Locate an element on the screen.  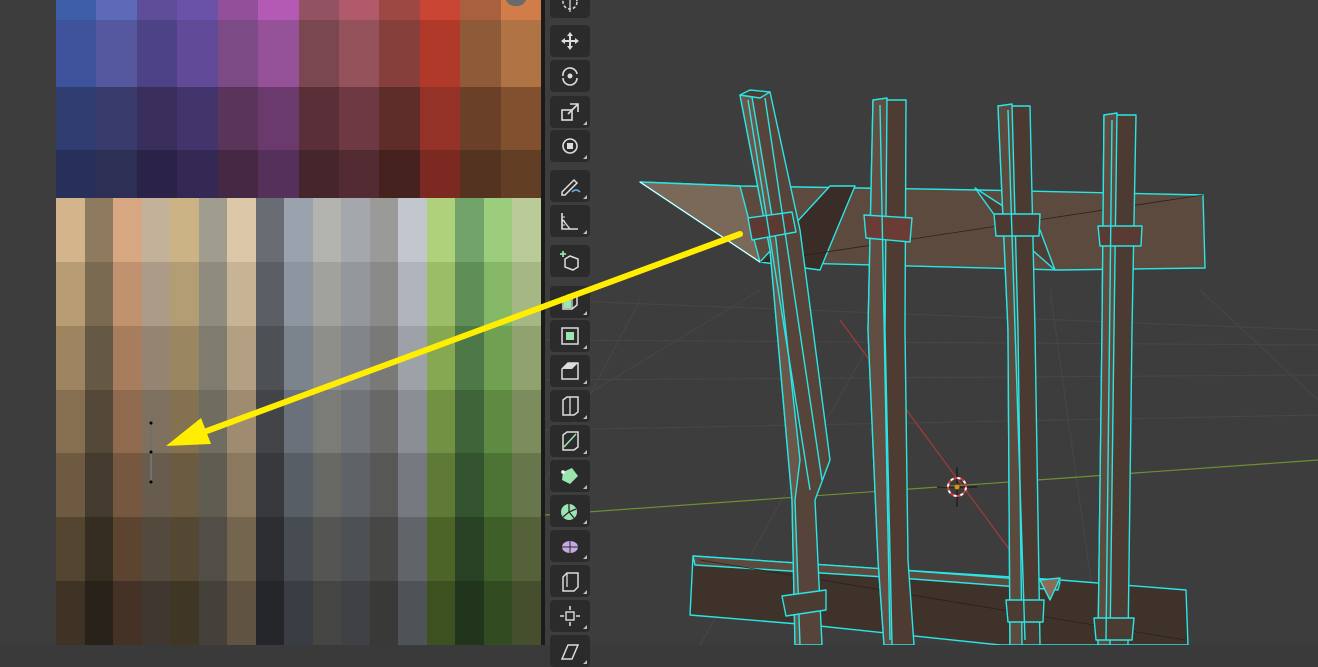
scale-tool-button is located at coordinates (570, 112).